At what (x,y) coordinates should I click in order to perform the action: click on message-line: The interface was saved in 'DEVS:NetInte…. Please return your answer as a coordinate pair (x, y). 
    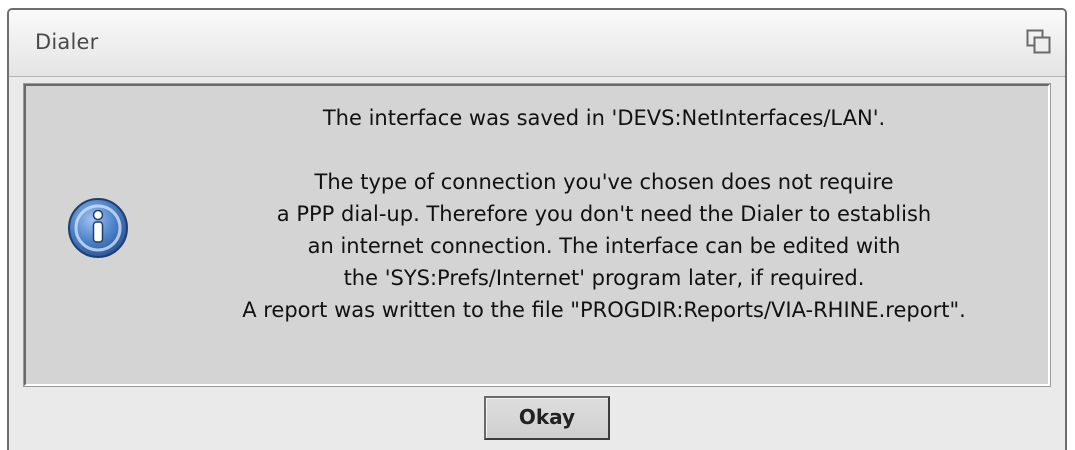
    Looking at the image, I should click on (604, 118).